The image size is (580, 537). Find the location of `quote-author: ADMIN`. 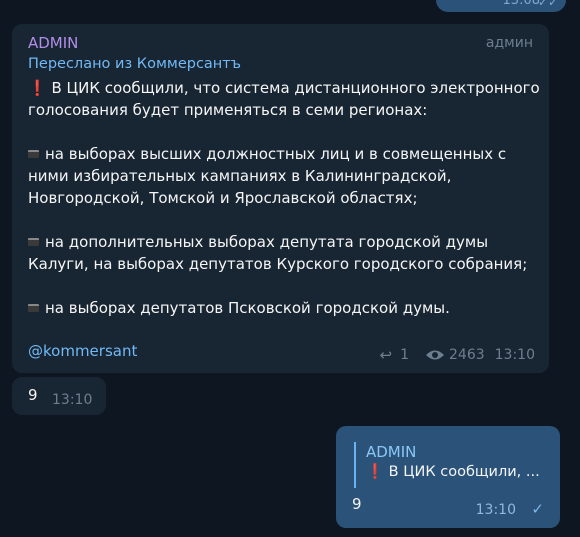

quote-author: ADMIN is located at coordinates (391, 452).